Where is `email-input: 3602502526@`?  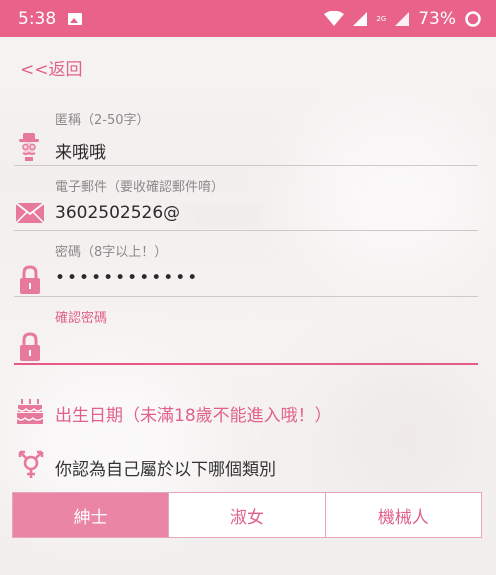 email-input: 3602502526@ is located at coordinates (117, 213).